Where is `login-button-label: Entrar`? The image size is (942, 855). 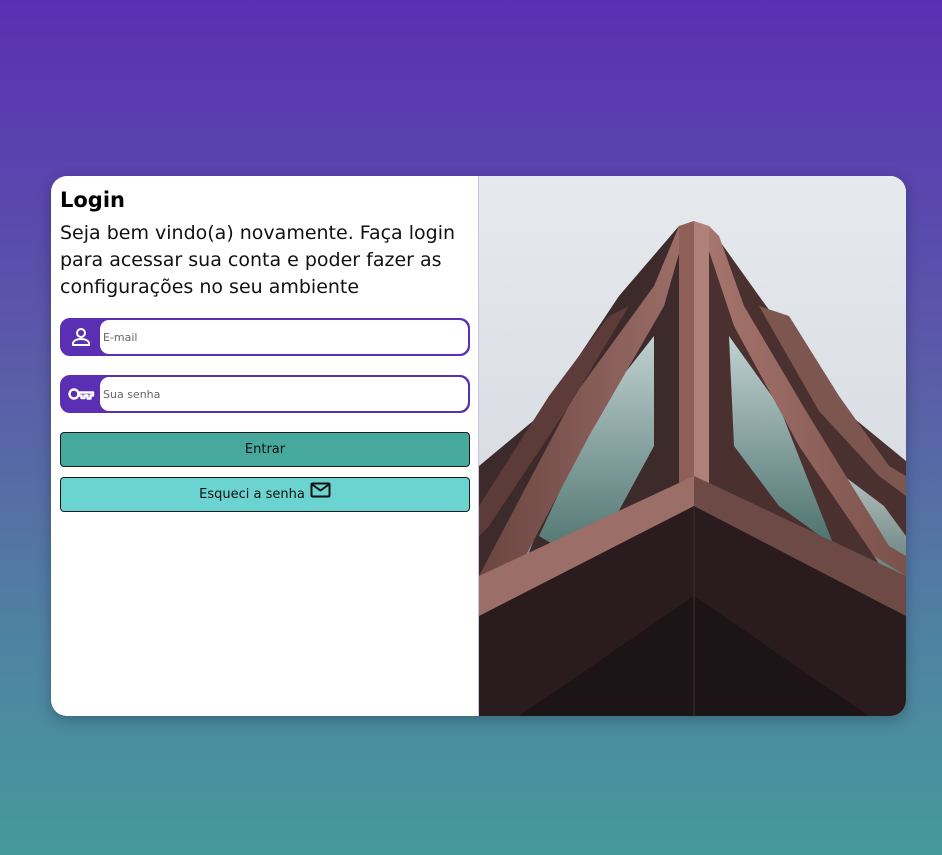 login-button-label: Entrar is located at coordinates (265, 449).